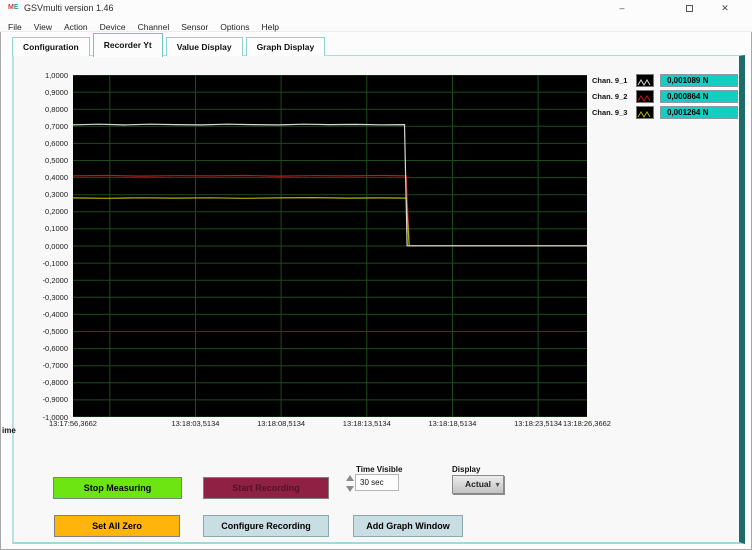 Image resolution: width=752 pixels, height=550 pixels. I want to click on y-tick-label: 0,2000, so click(56, 212).